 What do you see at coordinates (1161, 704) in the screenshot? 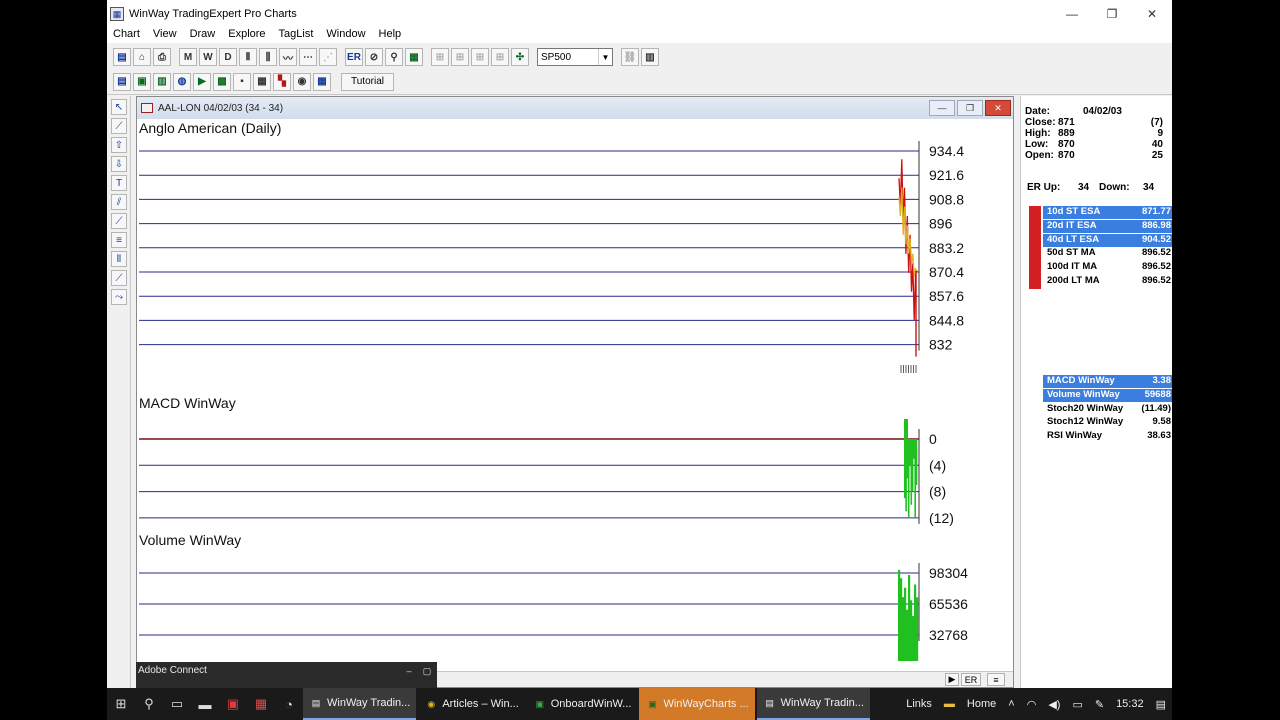
I see `notification-icon: ▤` at bounding box center [1161, 704].